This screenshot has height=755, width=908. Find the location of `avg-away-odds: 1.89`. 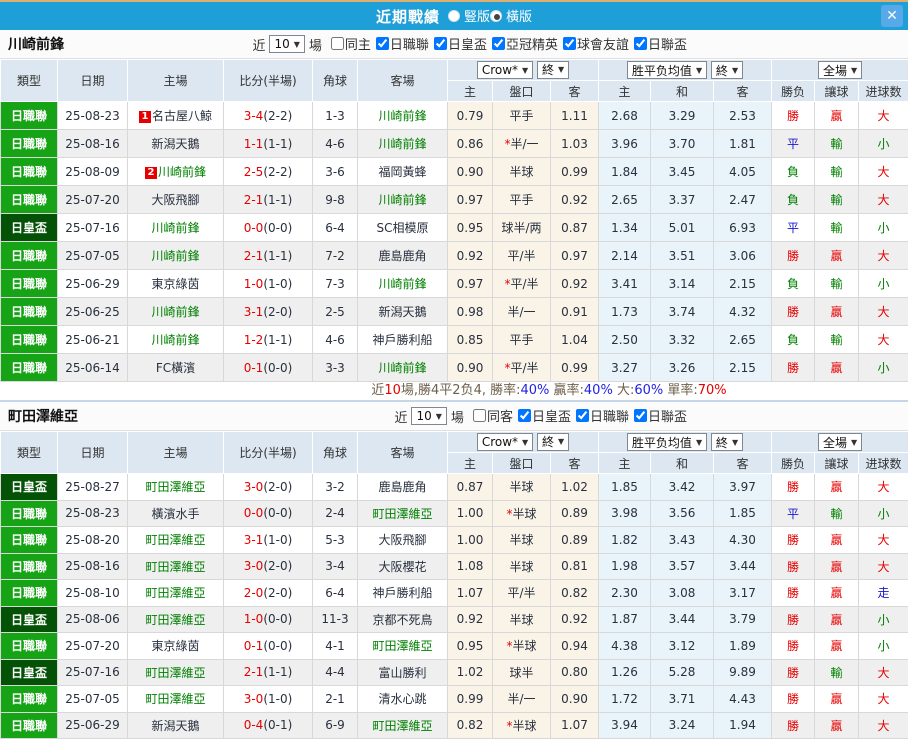

avg-away-odds: 1.89 is located at coordinates (742, 646).